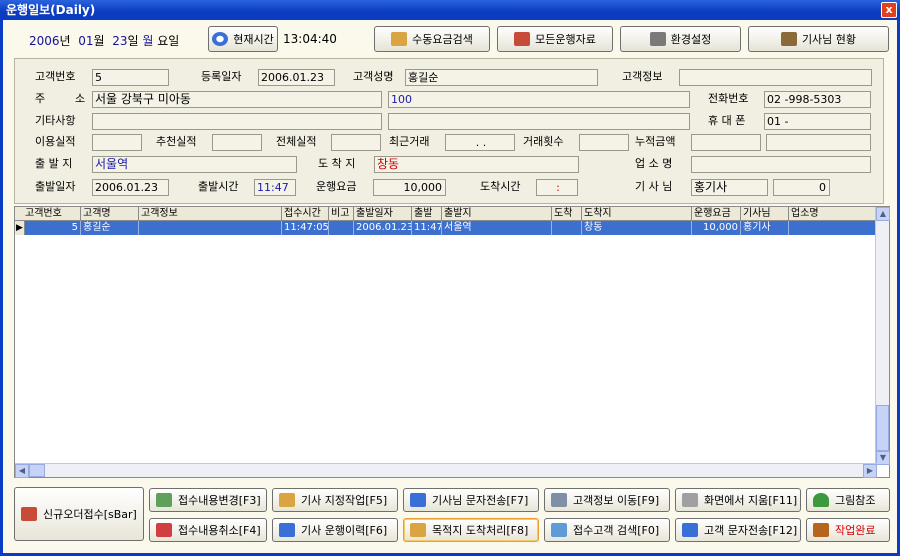 The width and height of the screenshot is (900, 556). Describe the element at coordinates (210, 214) in the screenshot. I see `col-customer-info: 고객정보` at that location.